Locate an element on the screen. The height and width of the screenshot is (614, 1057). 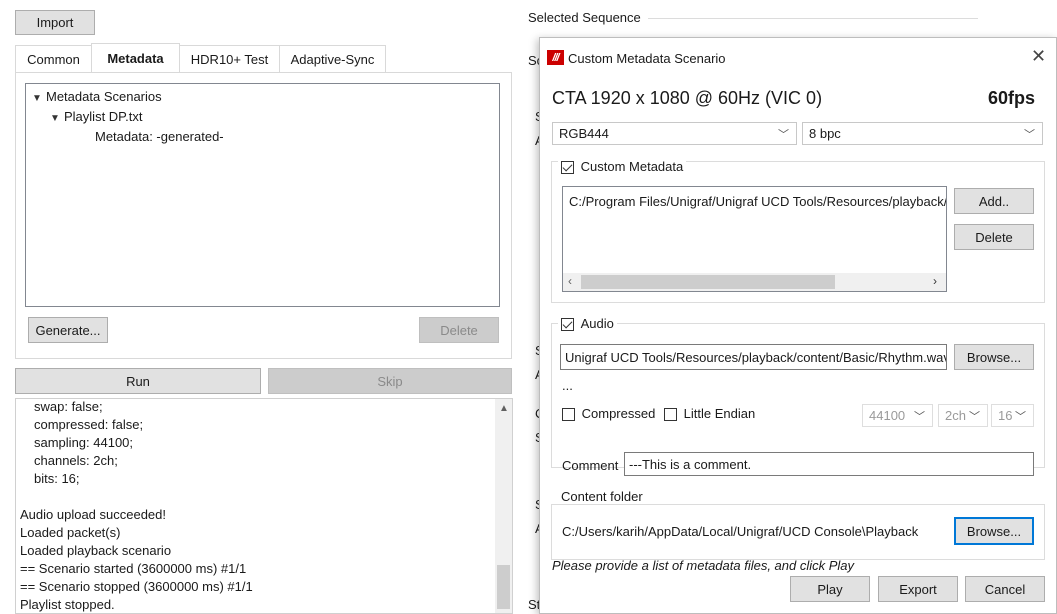
tab-hdr10-test: HDR10+ Test is located at coordinates (229, 58).